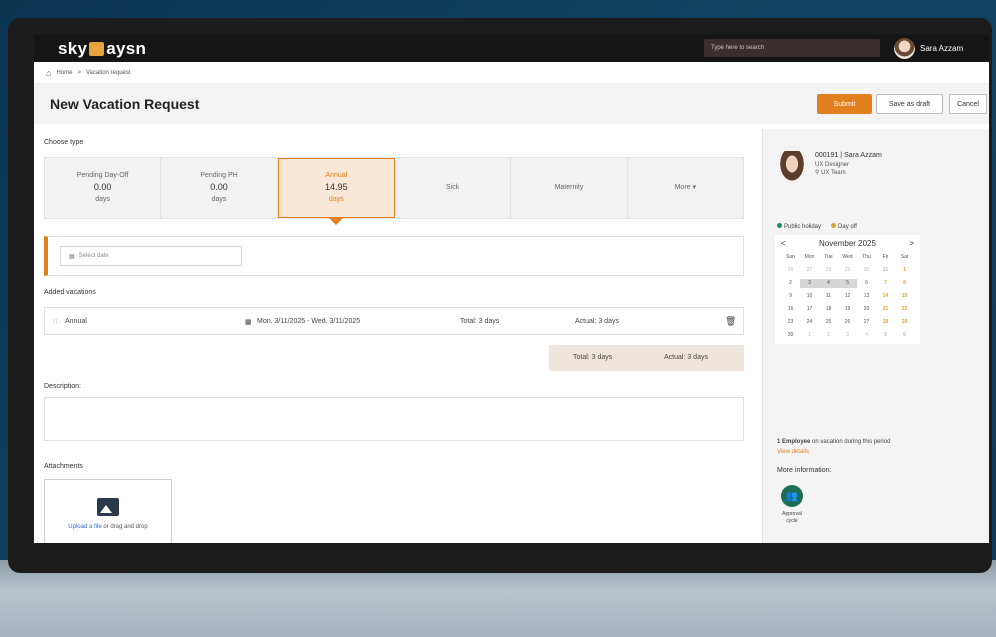 The width and height of the screenshot is (996, 637). I want to click on calendar-day: 9, so click(790, 296).